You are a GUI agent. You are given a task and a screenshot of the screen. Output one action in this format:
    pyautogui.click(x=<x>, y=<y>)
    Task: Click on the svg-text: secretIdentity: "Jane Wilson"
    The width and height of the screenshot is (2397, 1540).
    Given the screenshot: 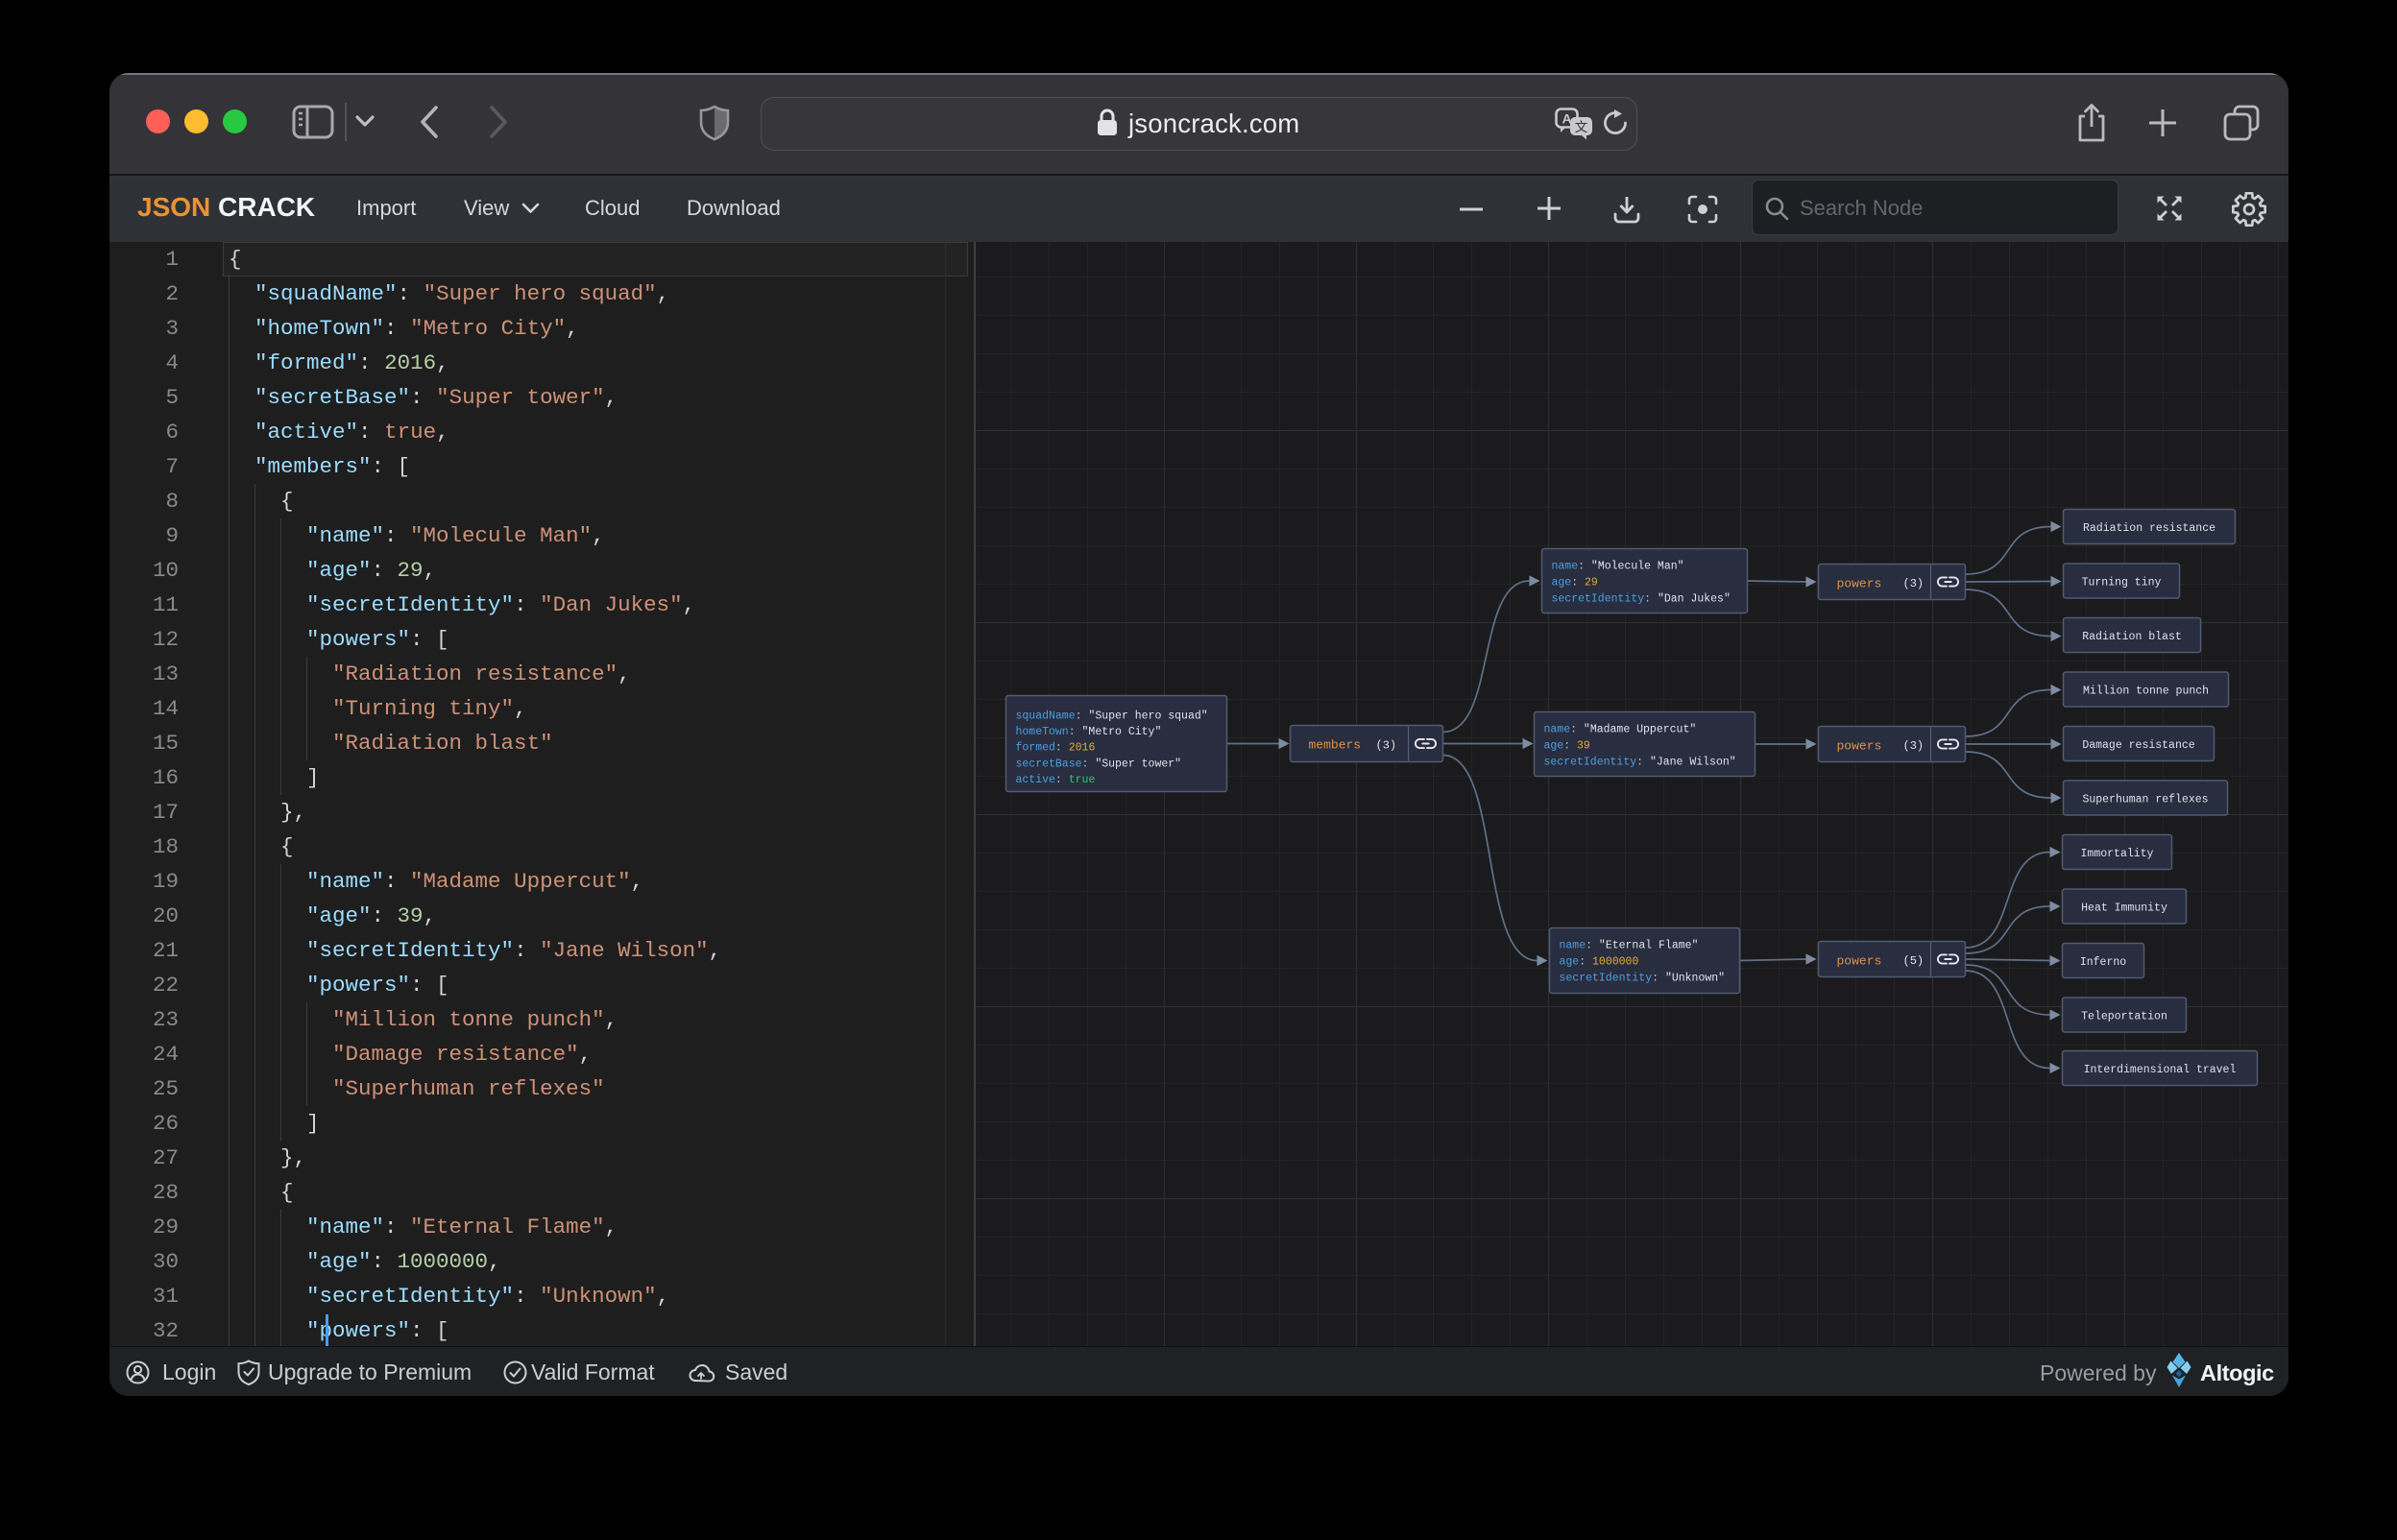 What is the action you would take?
    pyautogui.click(x=1639, y=762)
    